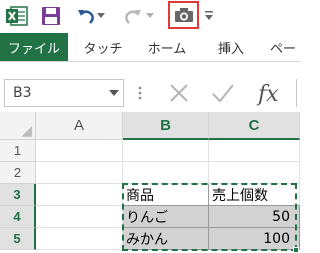  I want to click on cell-c1, so click(254, 151).